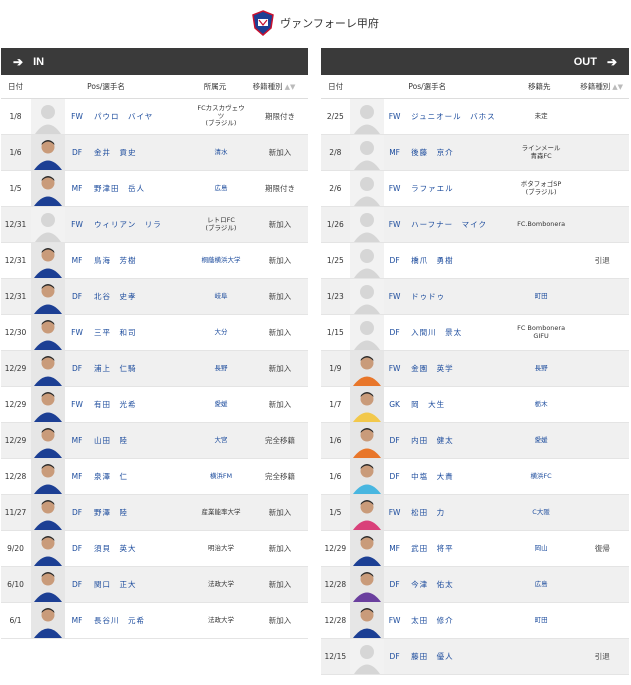 Image resolution: width=631 pixels, height=685 pixels. What do you see at coordinates (456, 476) in the screenshot?
I see `player-name-link: 中塩 大貴` at bounding box center [456, 476].